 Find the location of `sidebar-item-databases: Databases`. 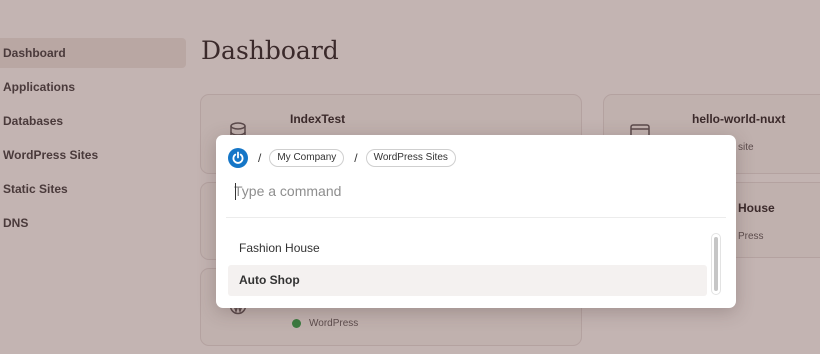

sidebar-item-databases: Databases is located at coordinates (93, 121).